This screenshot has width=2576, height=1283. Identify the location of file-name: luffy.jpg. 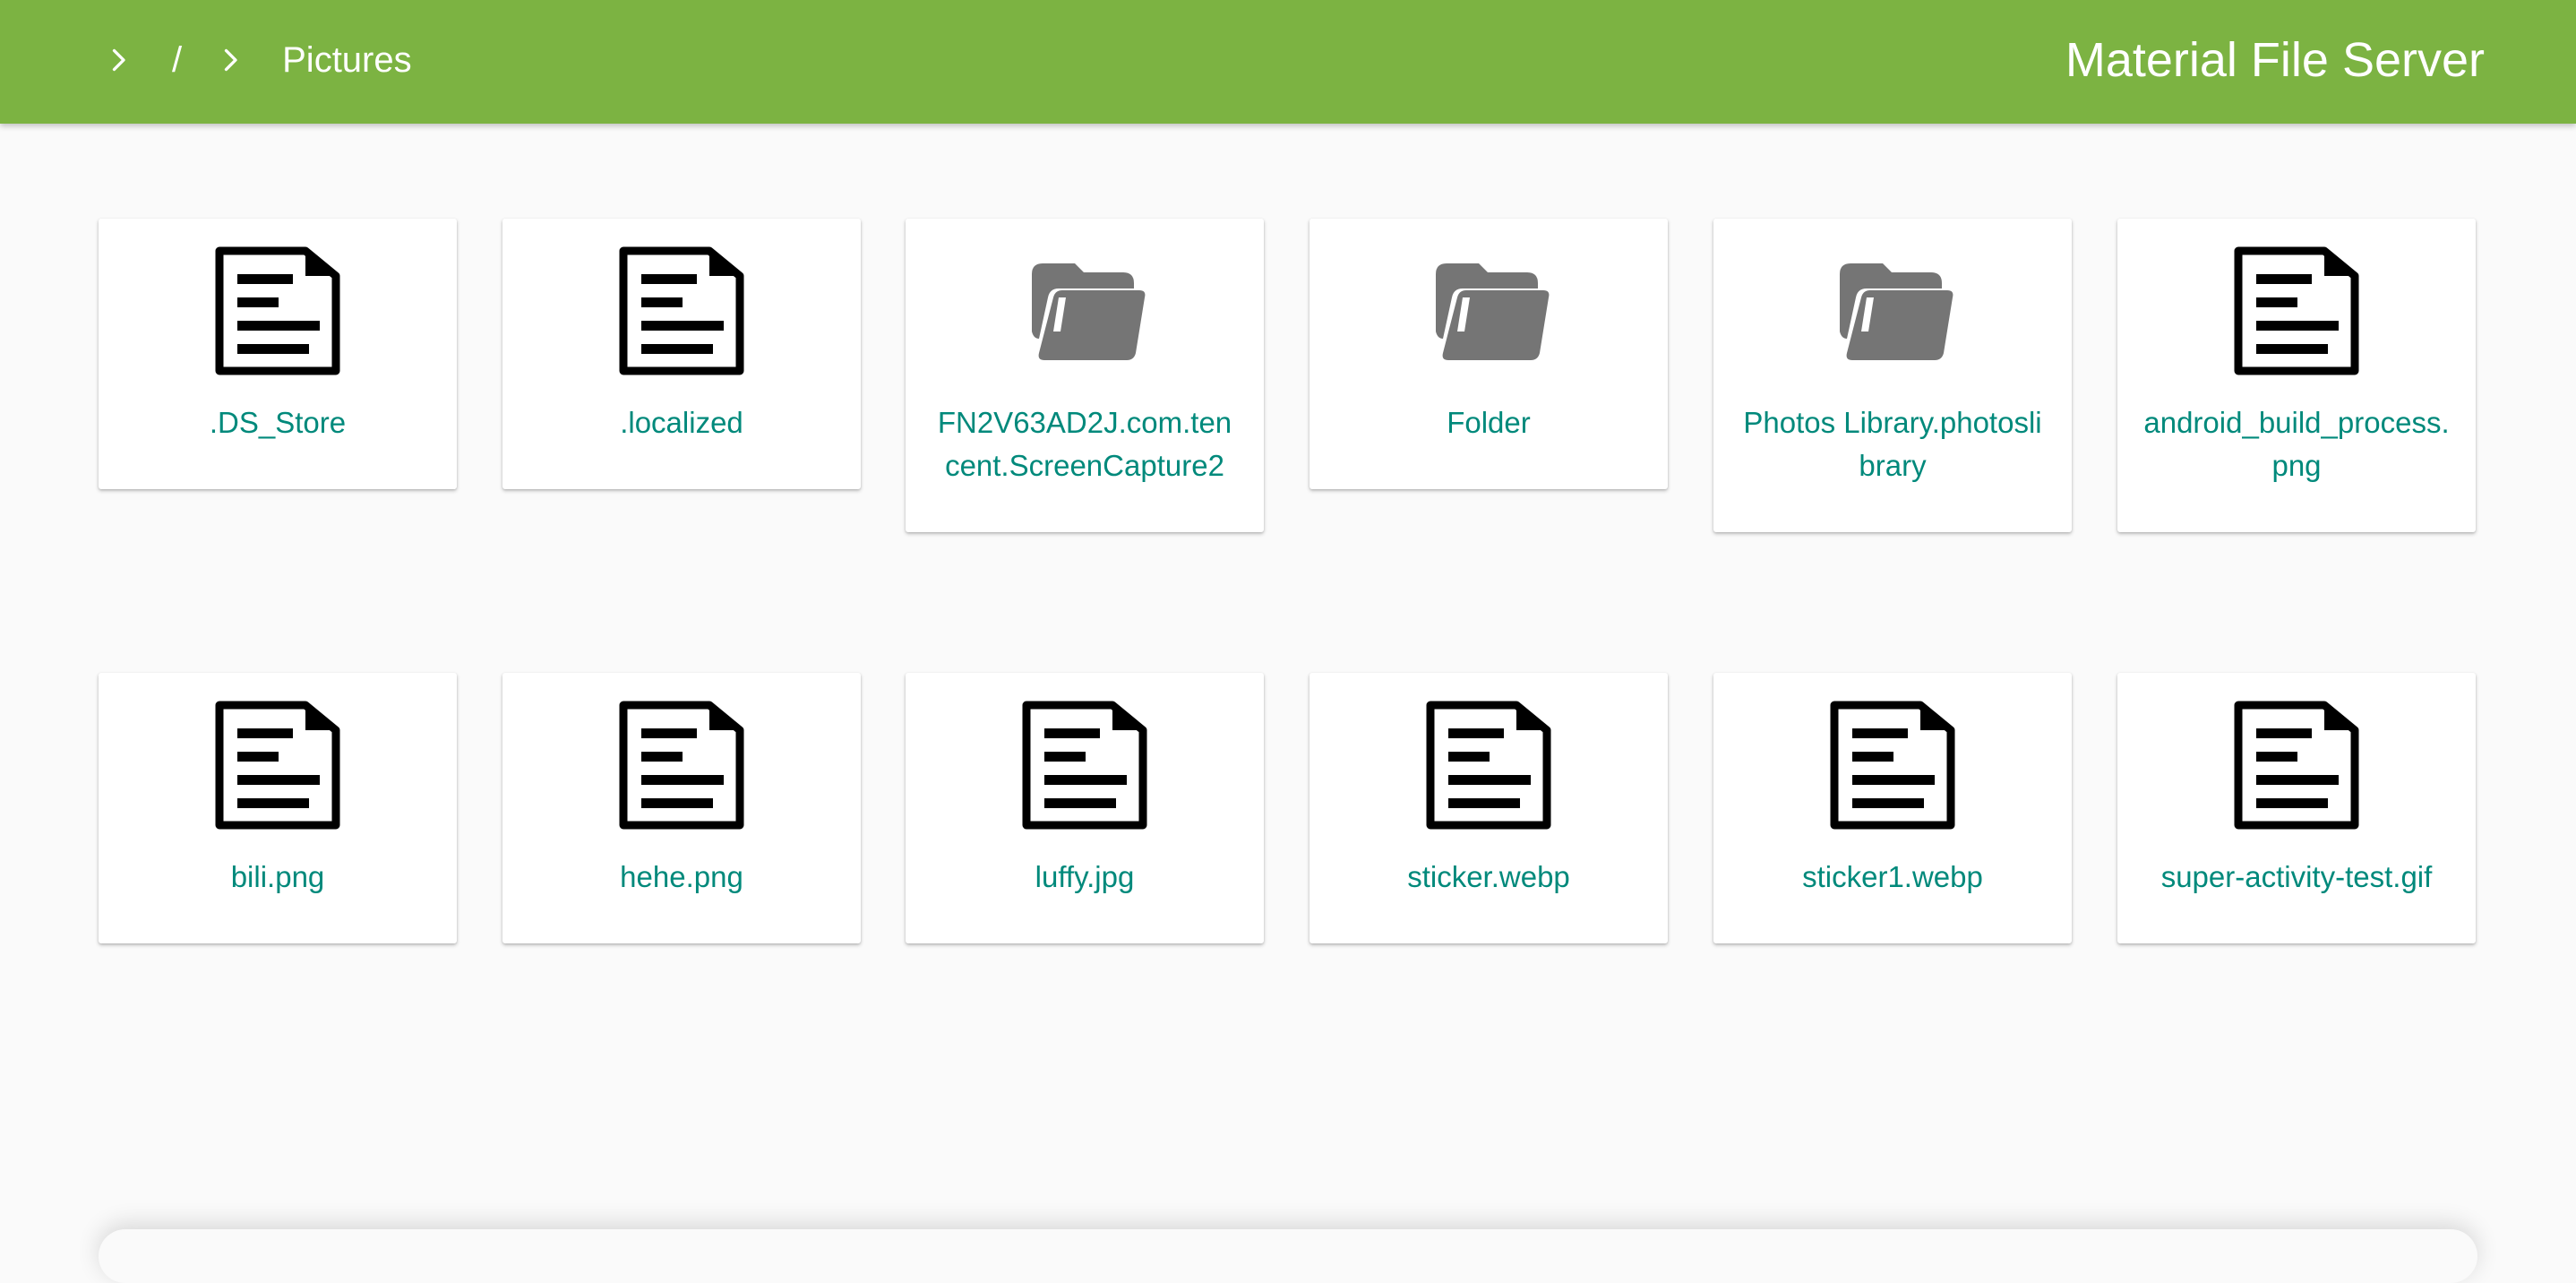
(1085, 899).